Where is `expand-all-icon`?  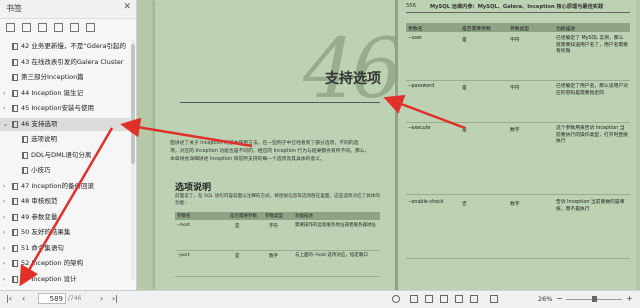
expand-all-icon is located at coordinates (10, 27).